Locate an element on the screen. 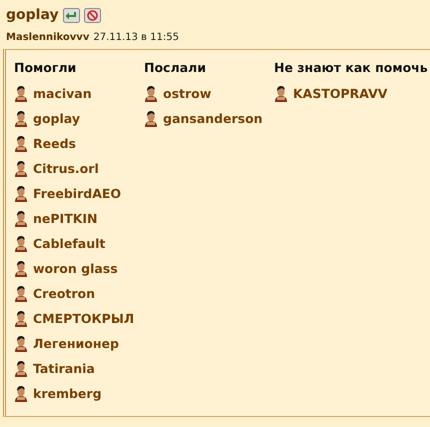  user-link: Creotron is located at coordinates (64, 293).